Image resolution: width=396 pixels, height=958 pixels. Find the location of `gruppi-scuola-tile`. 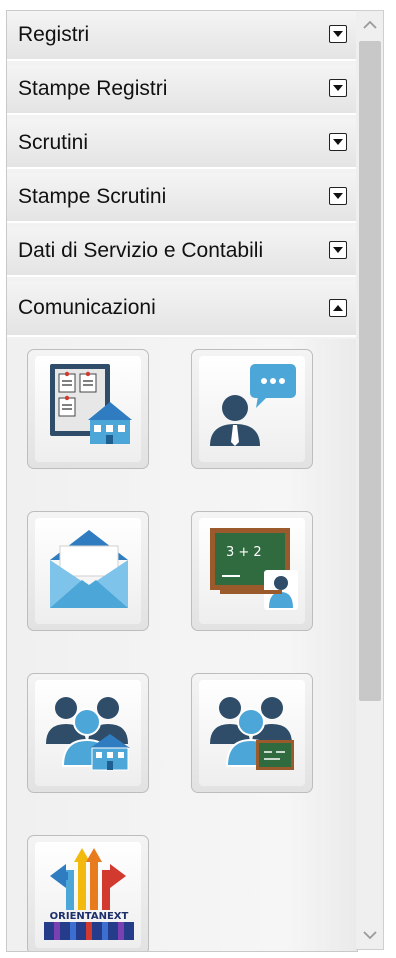

gruppi-scuola-tile is located at coordinates (88, 733).